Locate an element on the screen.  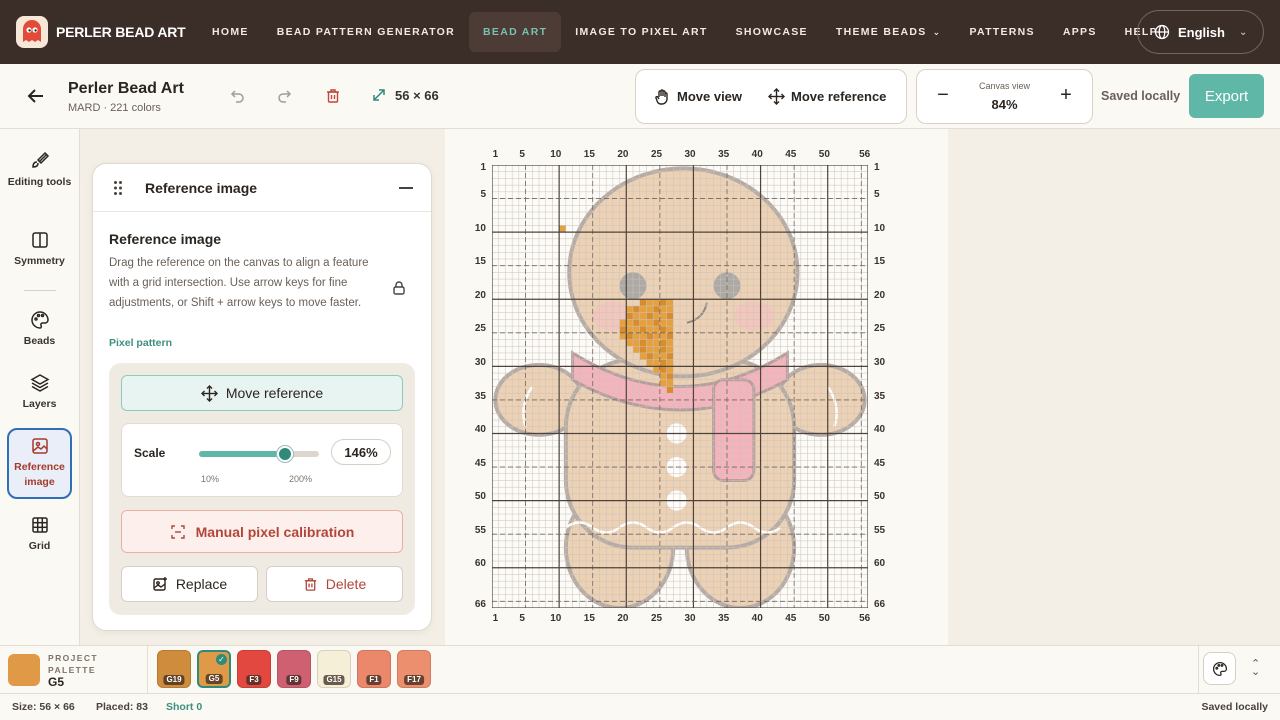
nav-bead-art-label: BEAD ART is located at coordinates (515, 32).